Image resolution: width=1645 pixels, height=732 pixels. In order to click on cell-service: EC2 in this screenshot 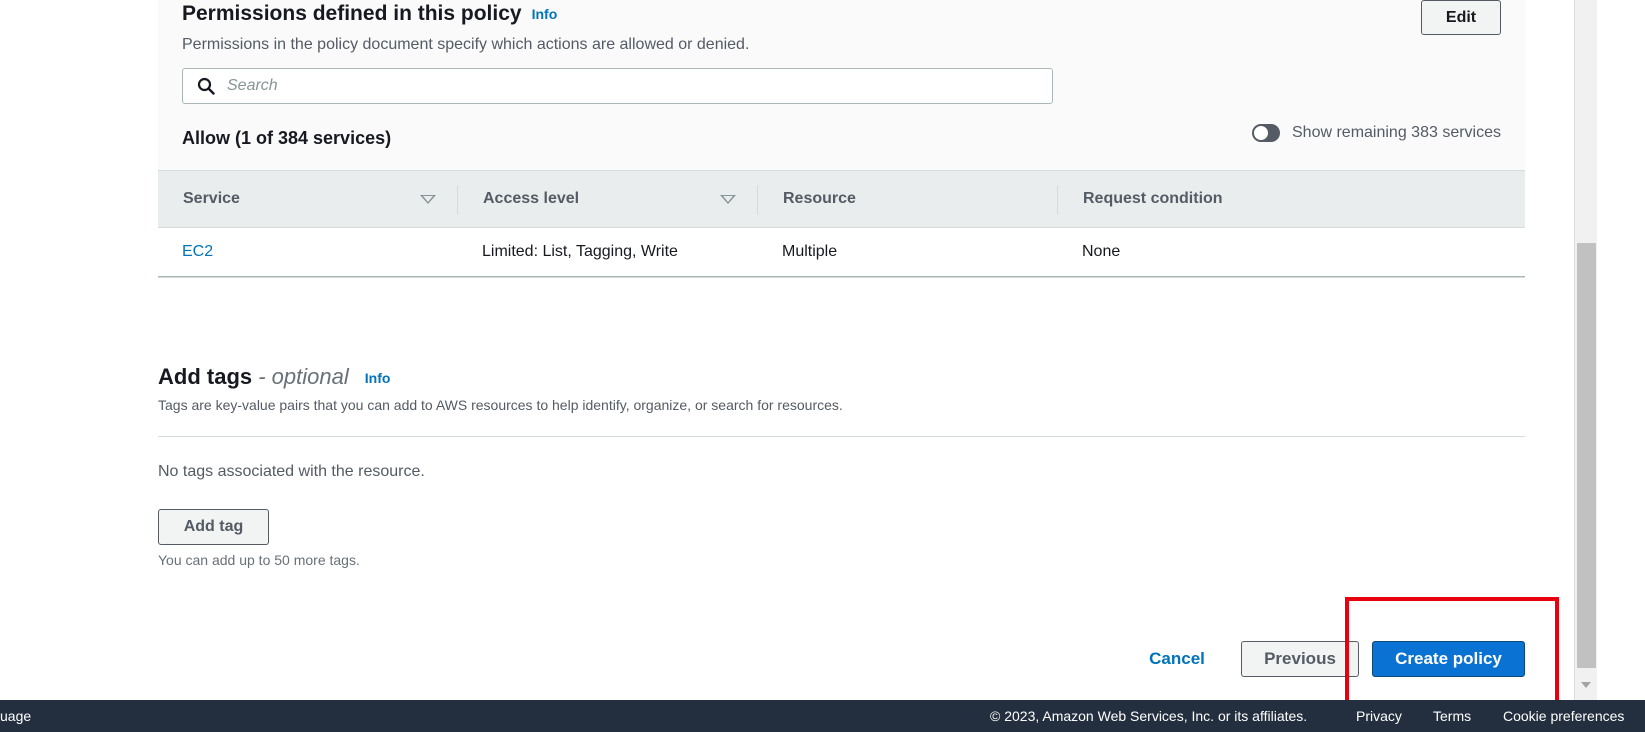, I will do `click(308, 252)`.